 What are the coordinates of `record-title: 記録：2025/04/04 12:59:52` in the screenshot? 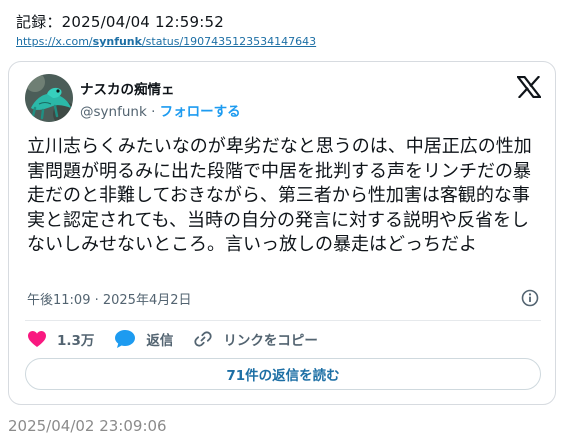 It's located at (120, 22).